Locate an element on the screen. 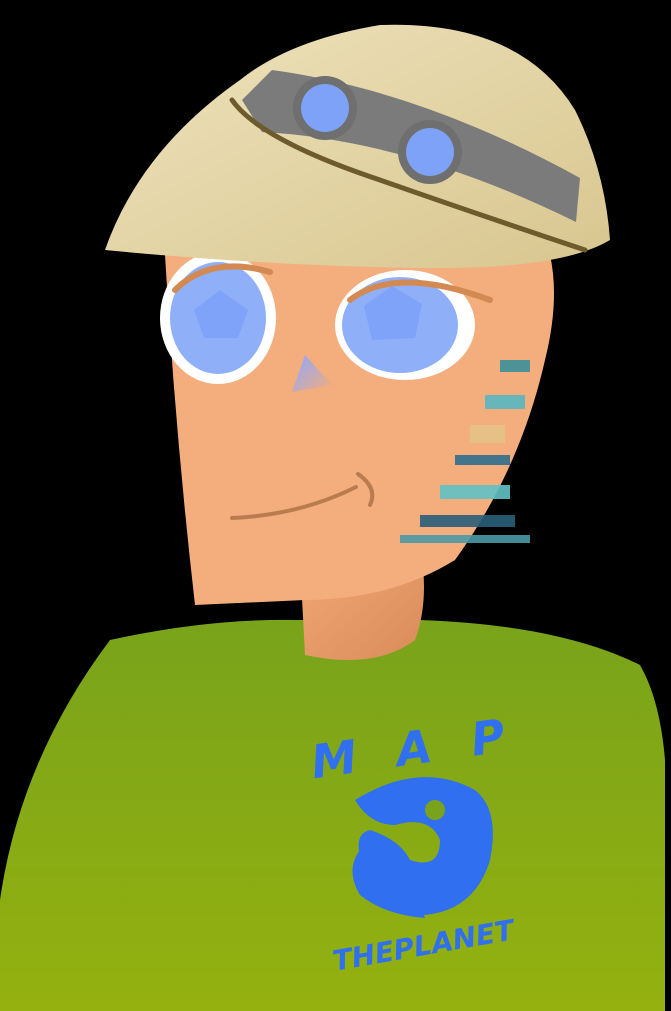 The width and height of the screenshot is (671, 1011). left-eye is located at coordinates (218, 318).